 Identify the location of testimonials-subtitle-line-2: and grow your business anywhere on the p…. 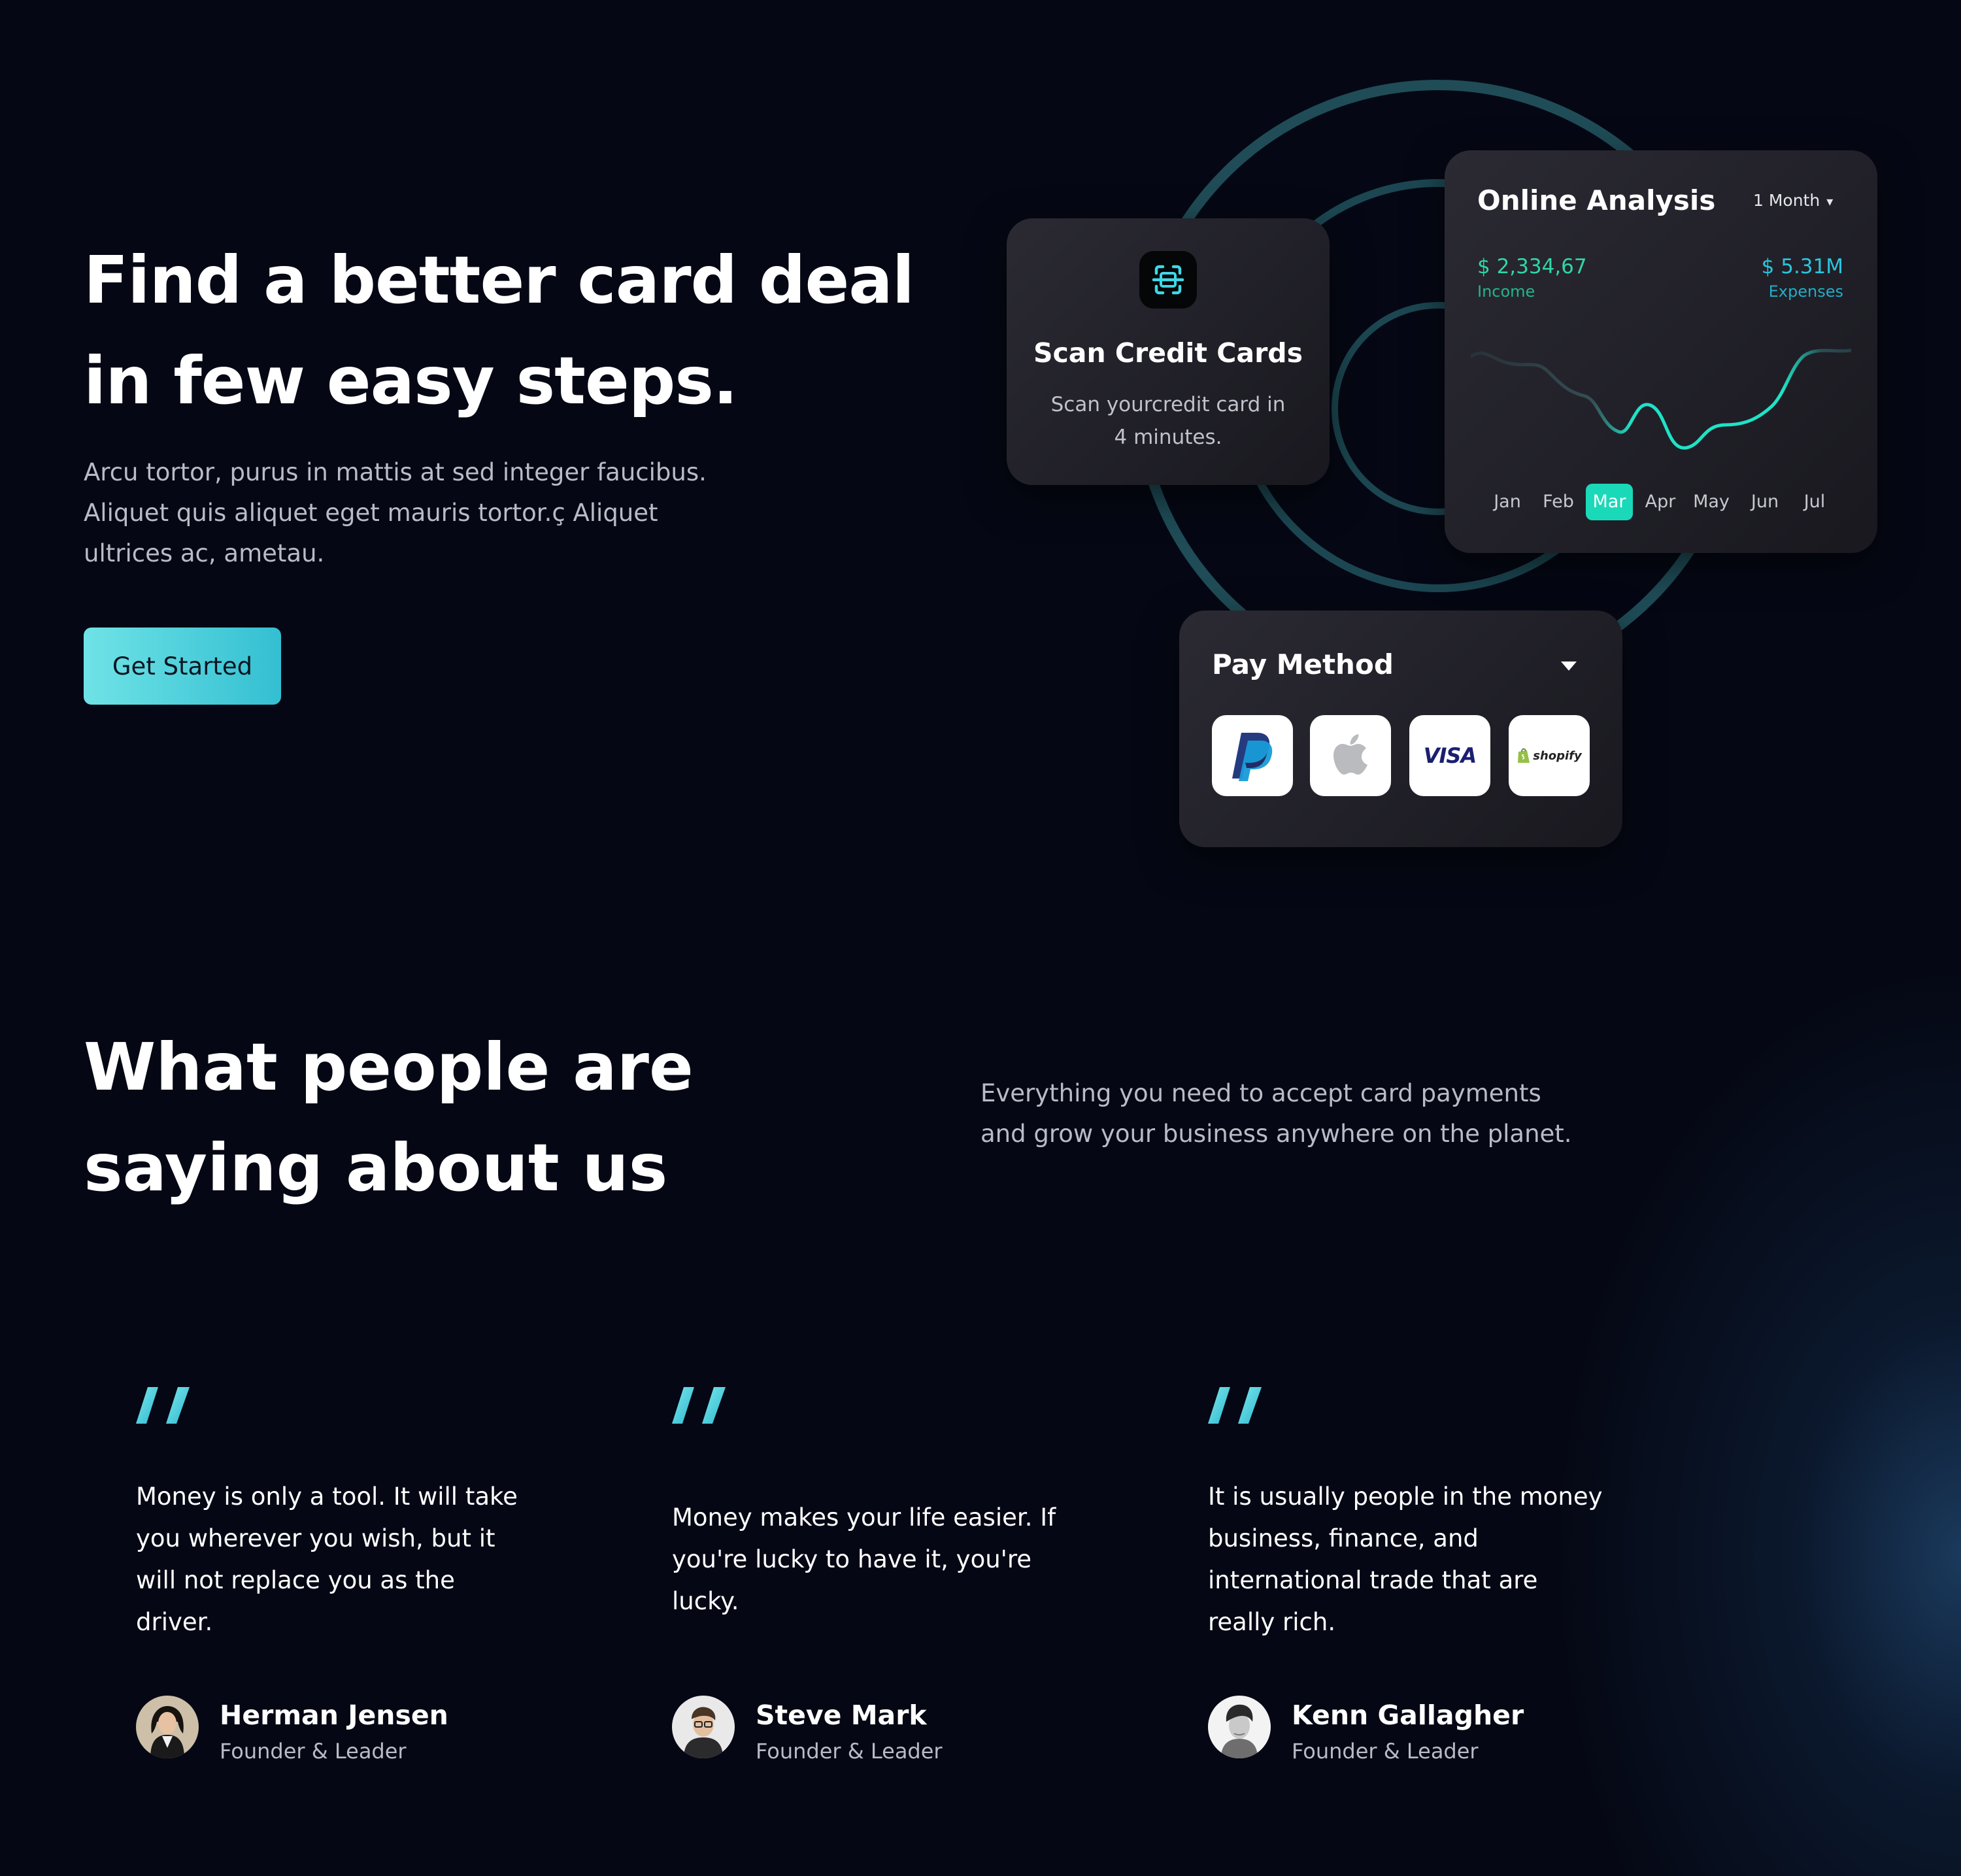
(1276, 1134).